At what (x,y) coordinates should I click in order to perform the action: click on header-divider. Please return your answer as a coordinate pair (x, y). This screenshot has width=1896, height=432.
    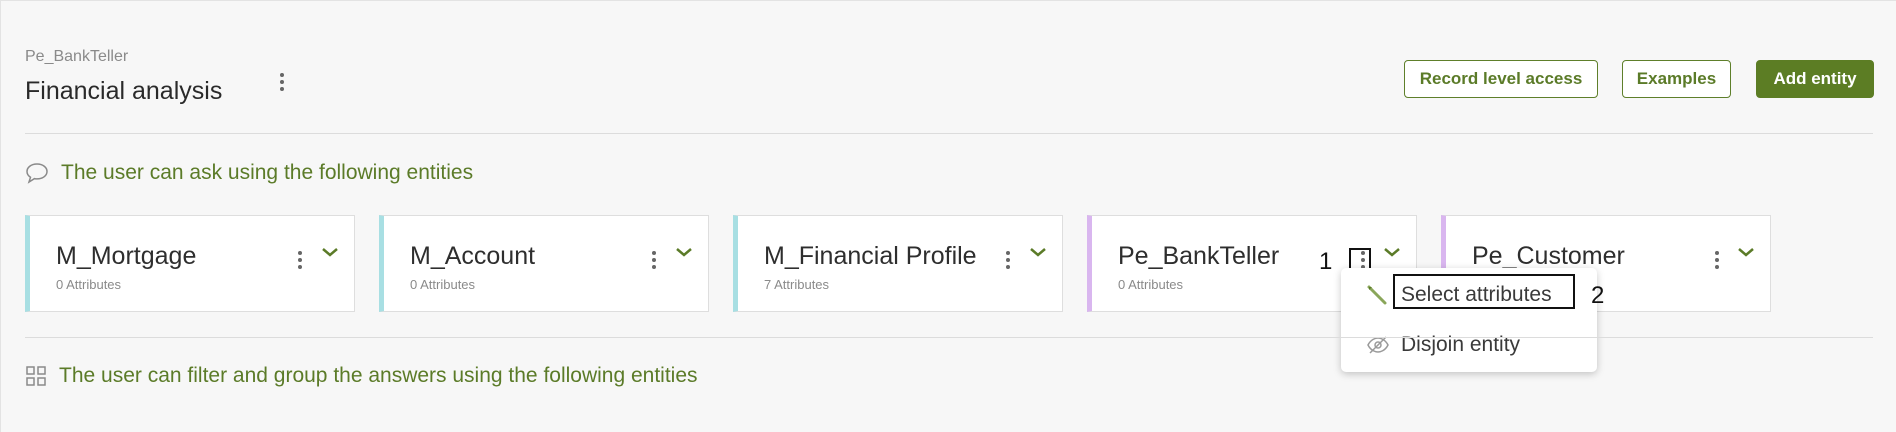
    Looking at the image, I should click on (949, 133).